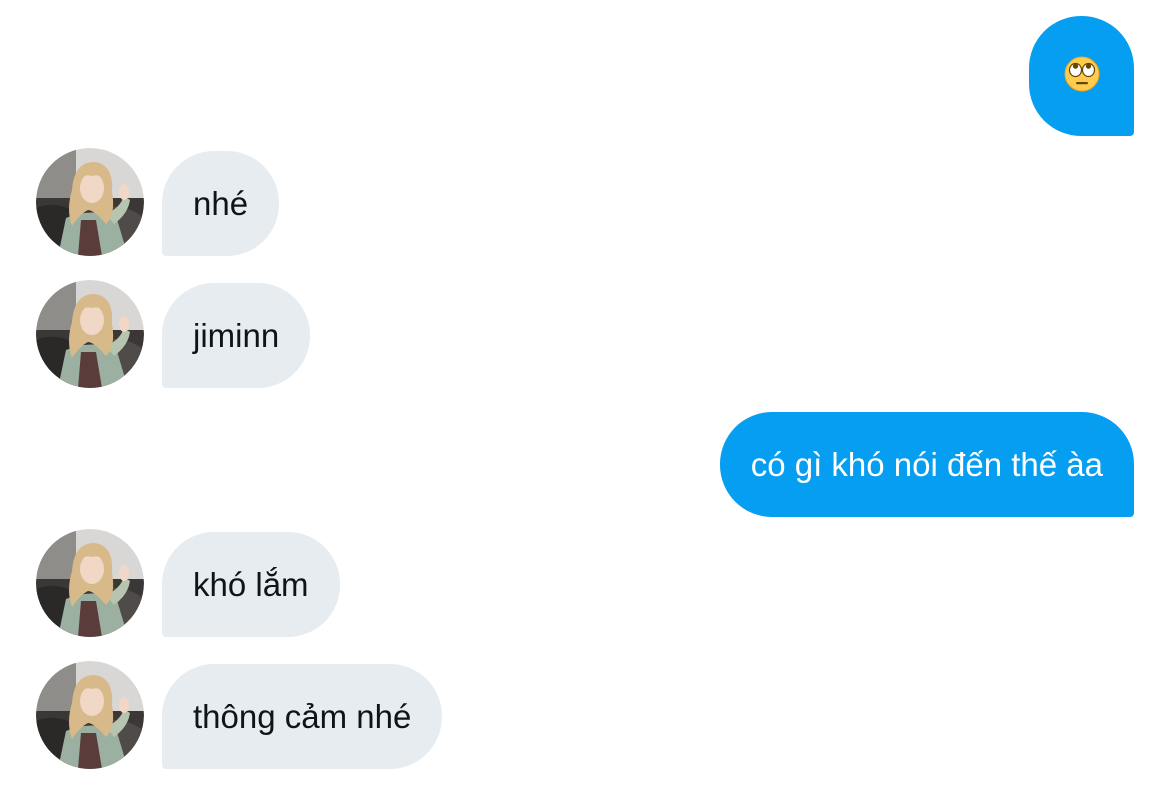 The height and width of the screenshot is (791, 1170). I want to click on rolling-eyes-emoji-icon, so click(1082, 76).